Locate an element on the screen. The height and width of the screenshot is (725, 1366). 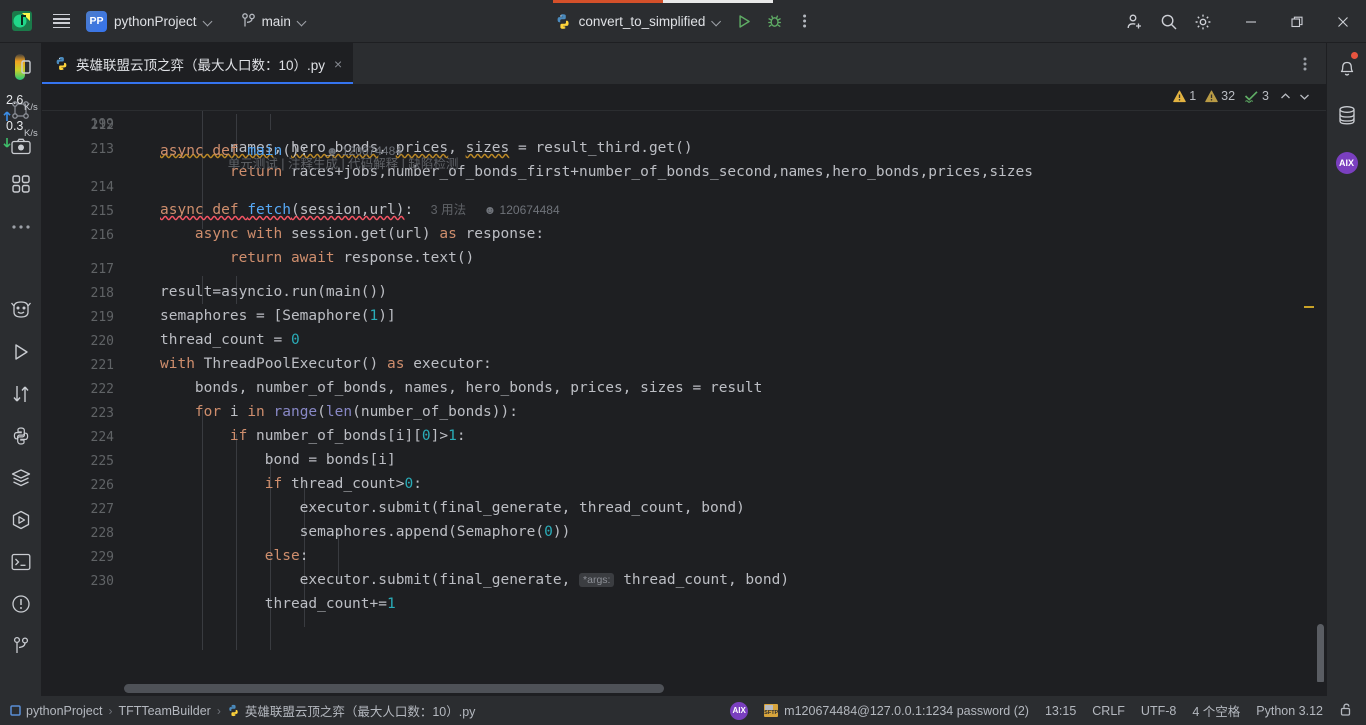
run-anything-icon is located at coordinates (20, 520).